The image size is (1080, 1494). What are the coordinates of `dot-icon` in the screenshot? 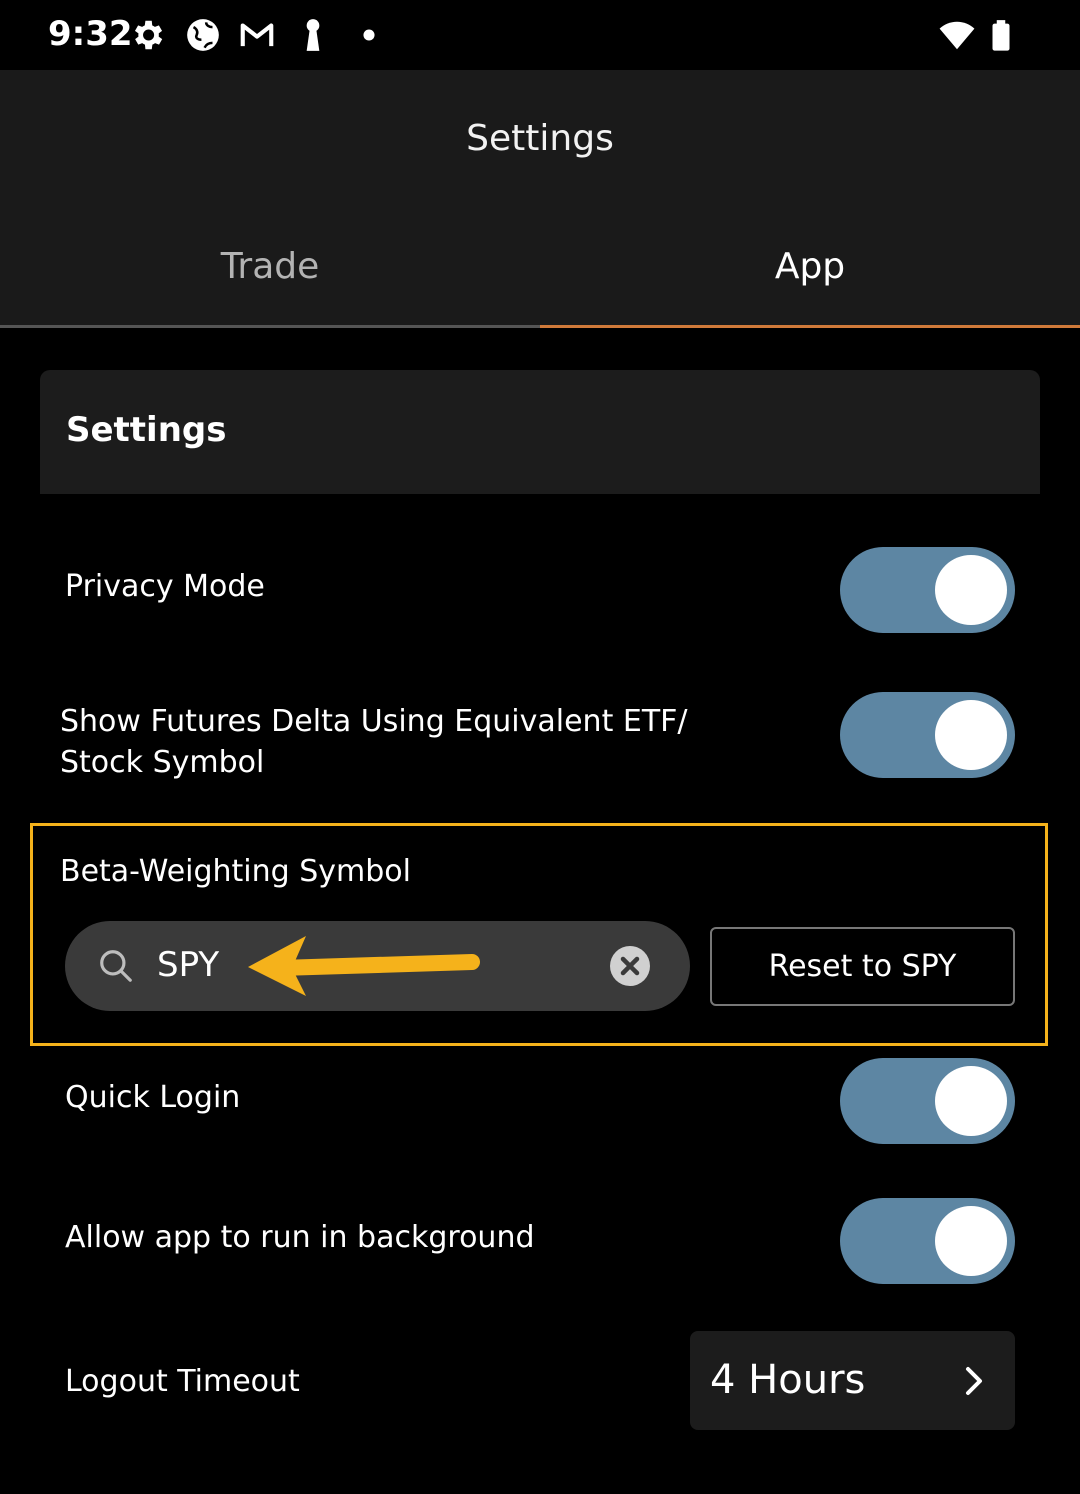 It's located at (369, 35).